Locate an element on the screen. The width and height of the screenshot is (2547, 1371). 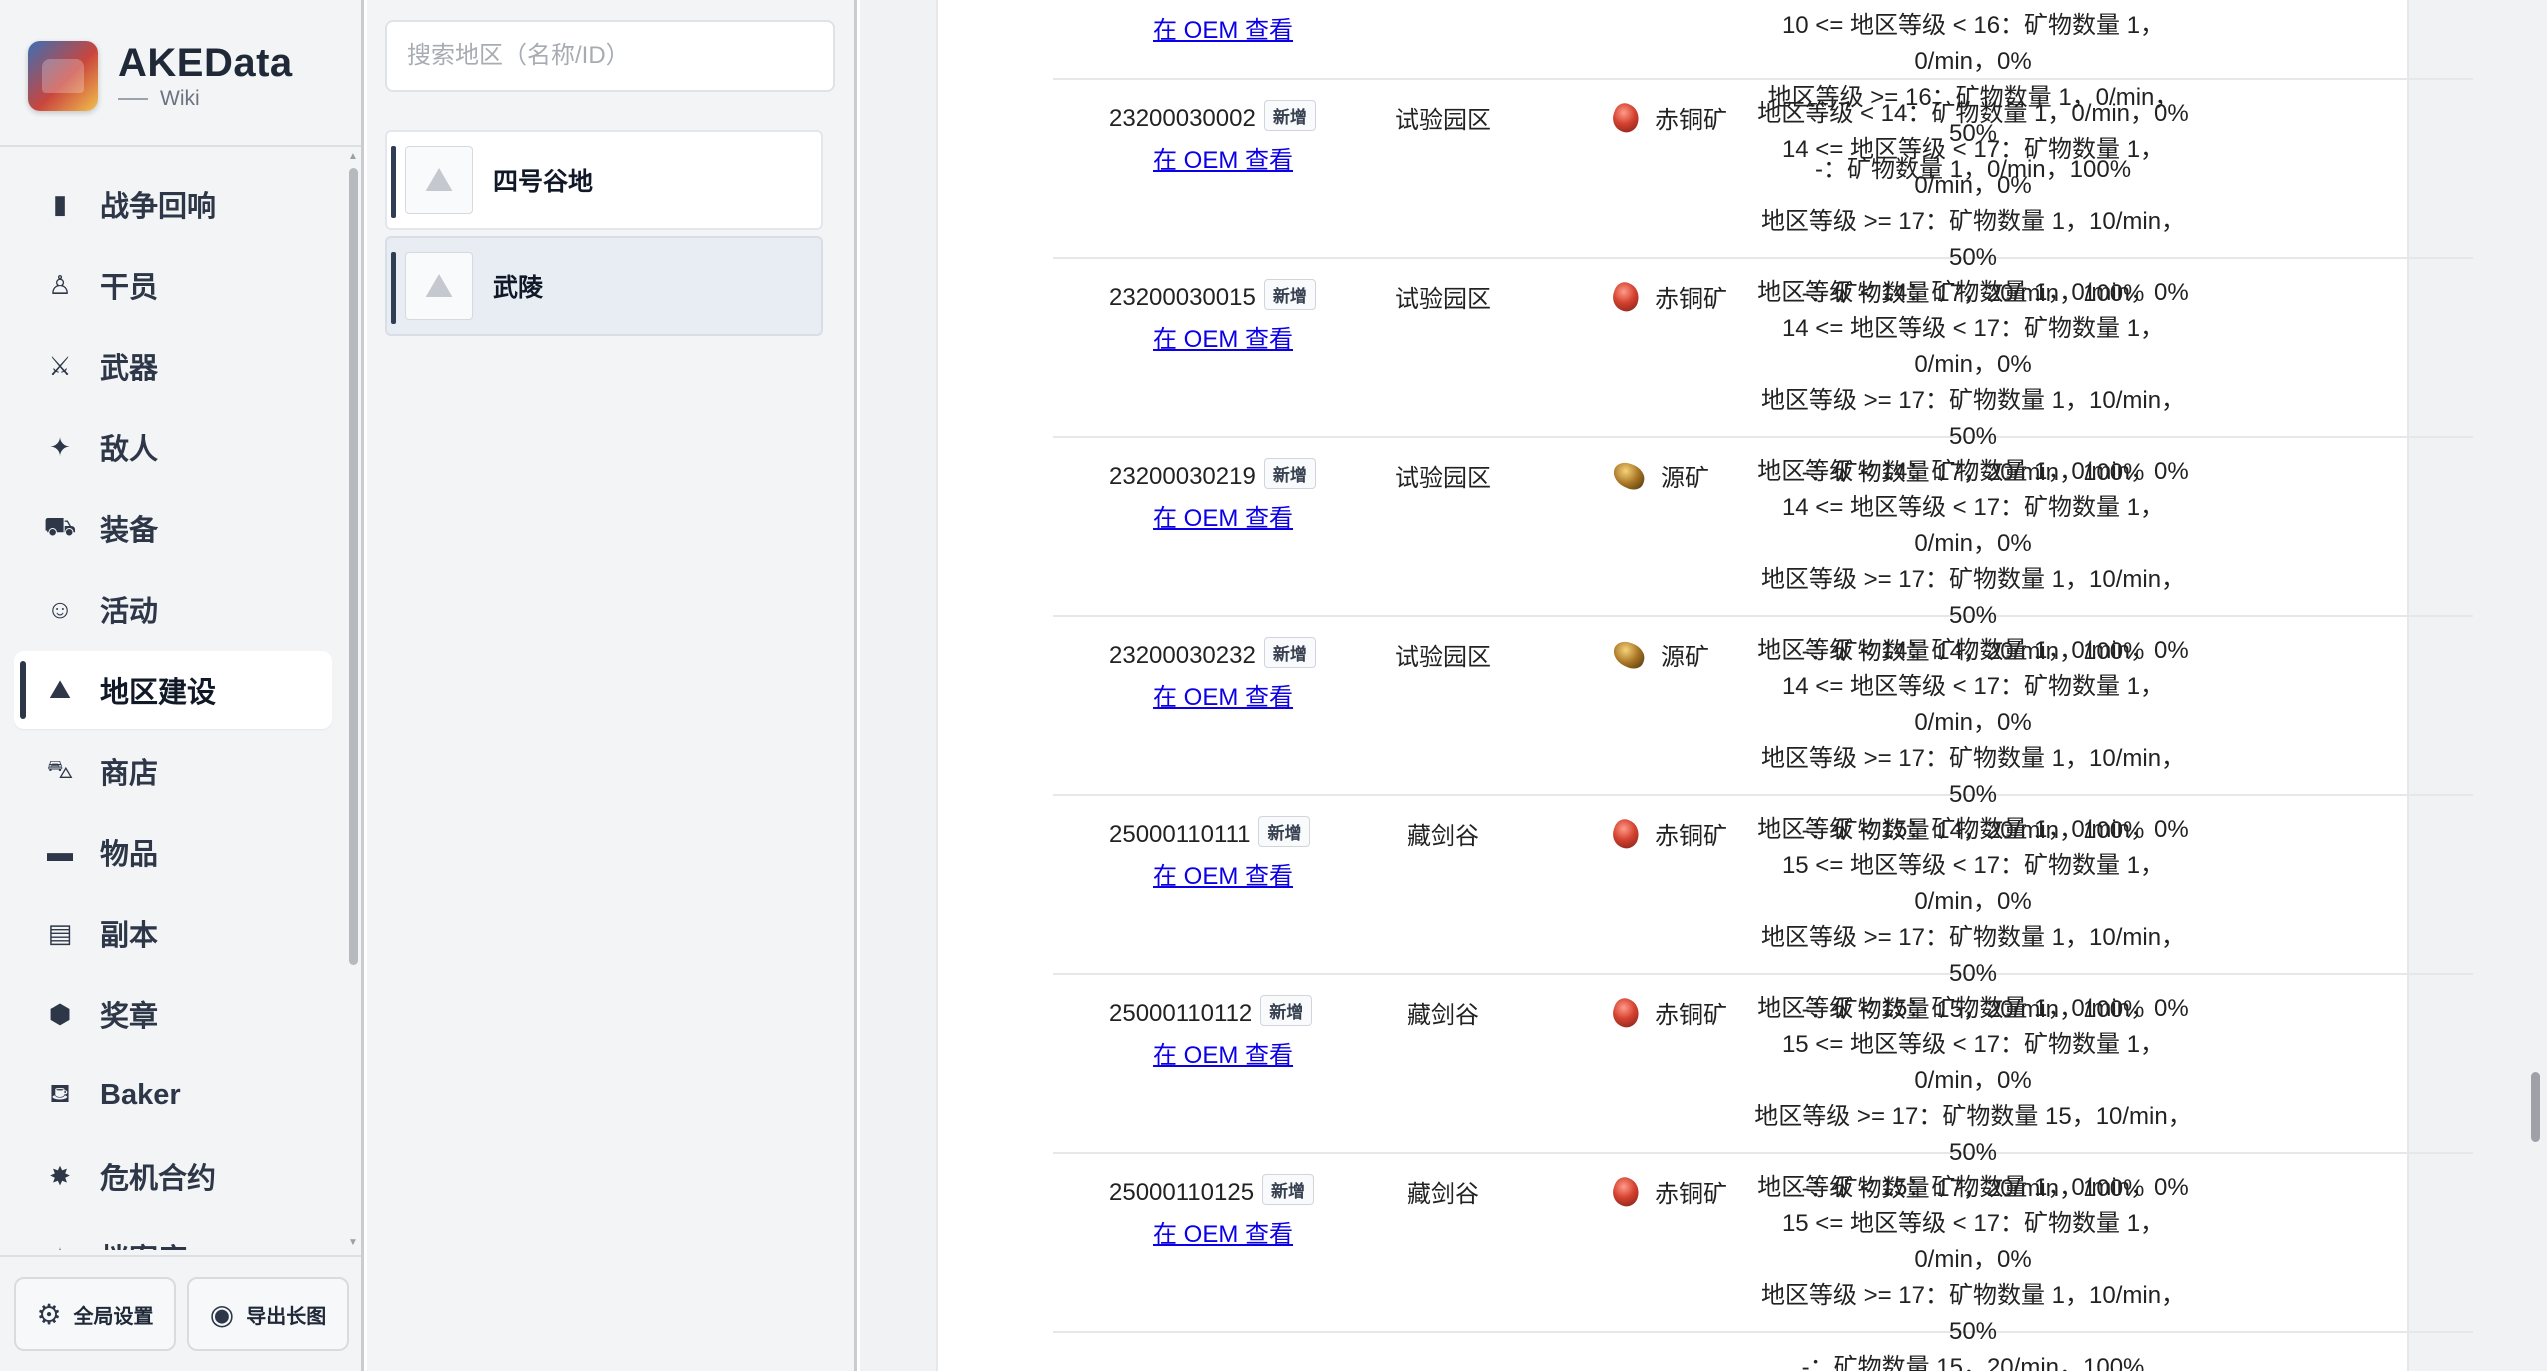
rule-line: 地区等级 < 15：矿物数量 1，0/min，0% is located at coordinates (1973, 1008).